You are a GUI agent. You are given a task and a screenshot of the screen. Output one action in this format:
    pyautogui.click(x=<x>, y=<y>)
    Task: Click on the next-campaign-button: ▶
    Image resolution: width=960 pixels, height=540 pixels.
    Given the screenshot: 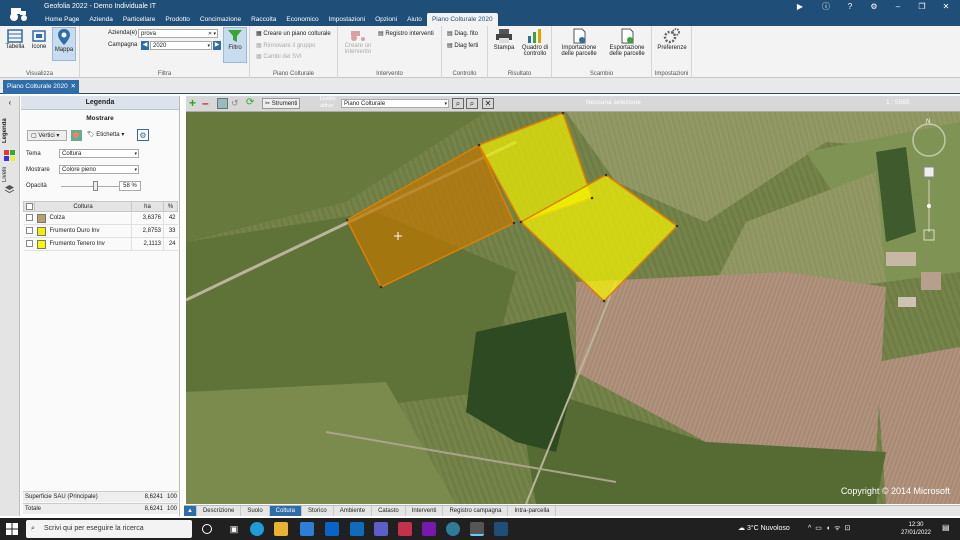 What is the action you would take?
    pyautogui.click(x=217, y=45)
    